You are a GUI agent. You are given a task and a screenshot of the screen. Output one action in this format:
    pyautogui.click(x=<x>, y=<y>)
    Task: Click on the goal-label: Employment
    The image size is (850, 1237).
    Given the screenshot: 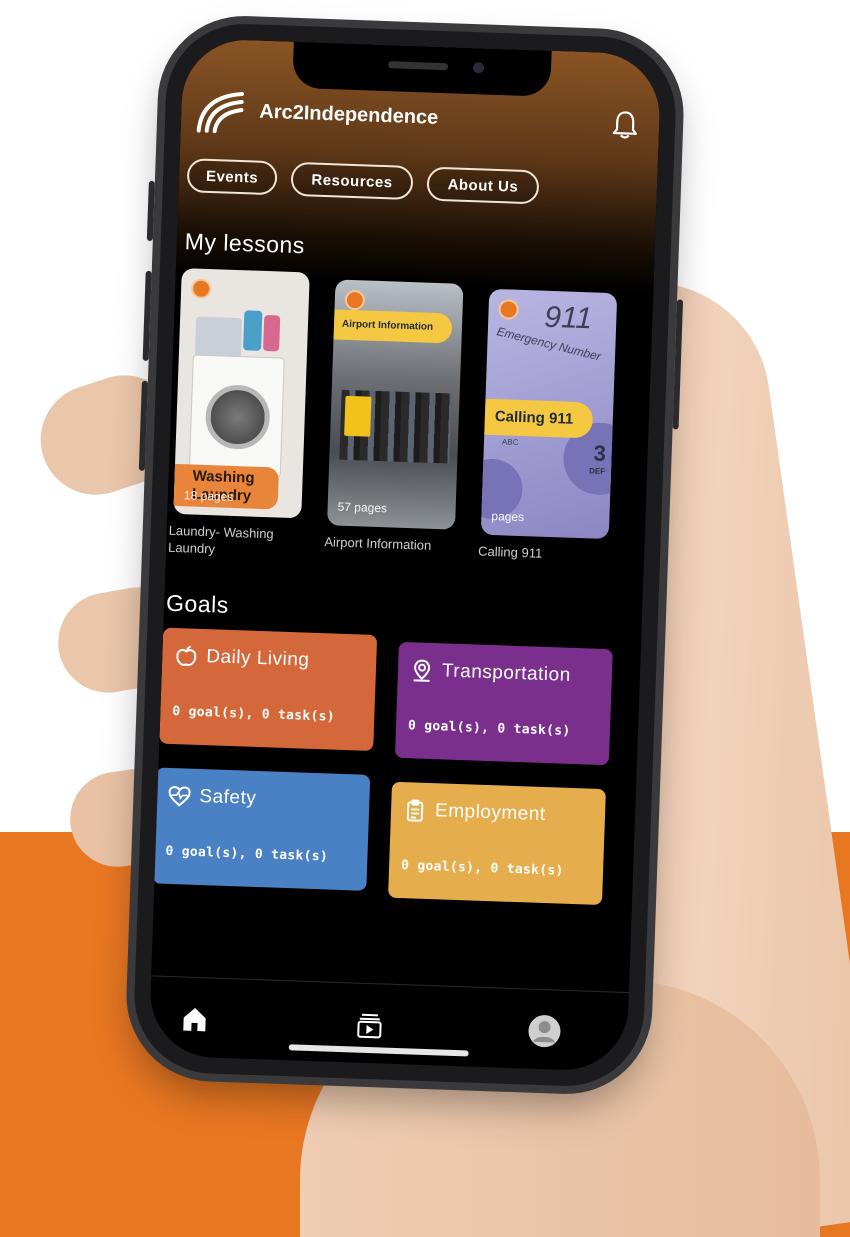 What is the action you would take?
    pyautogui.click(x=490, y=813)
    